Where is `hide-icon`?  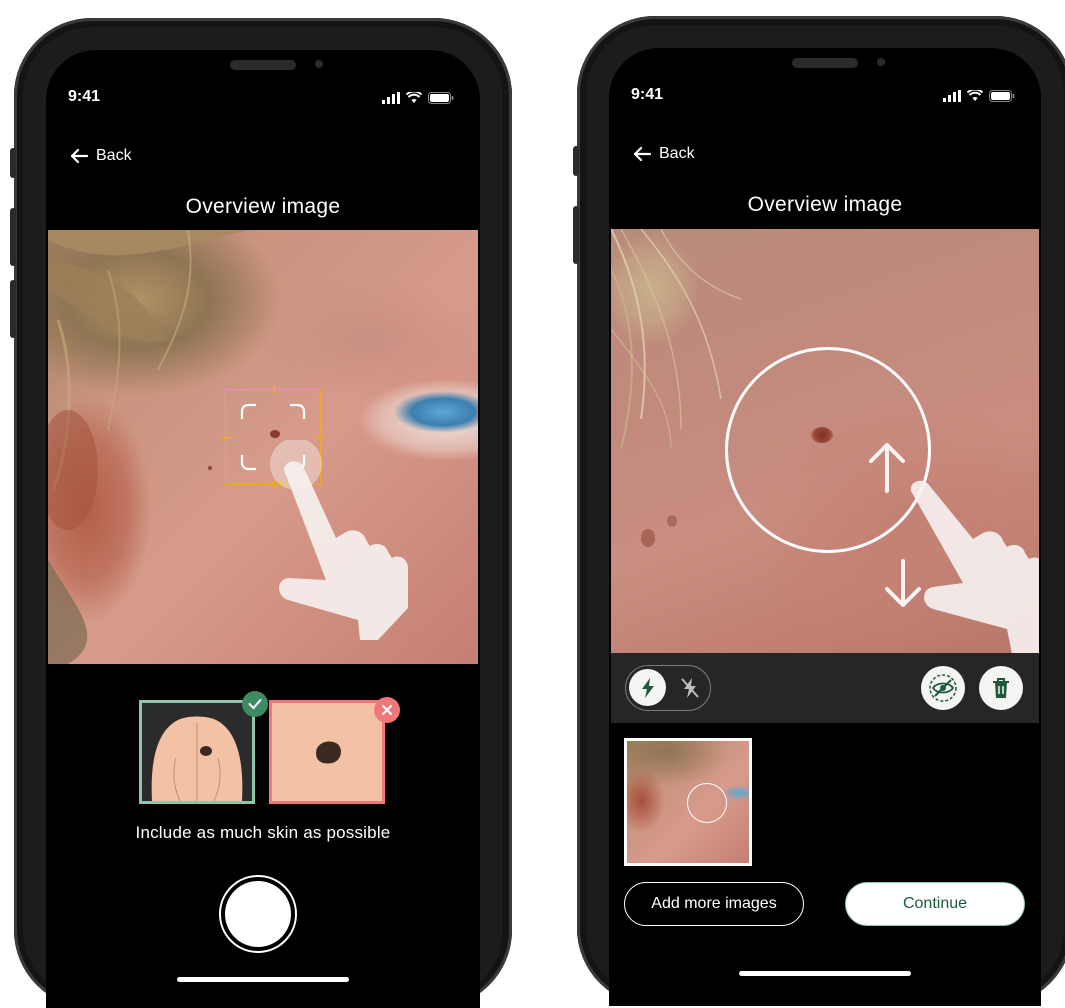
hide-icon is located at coordinates (943, 688).